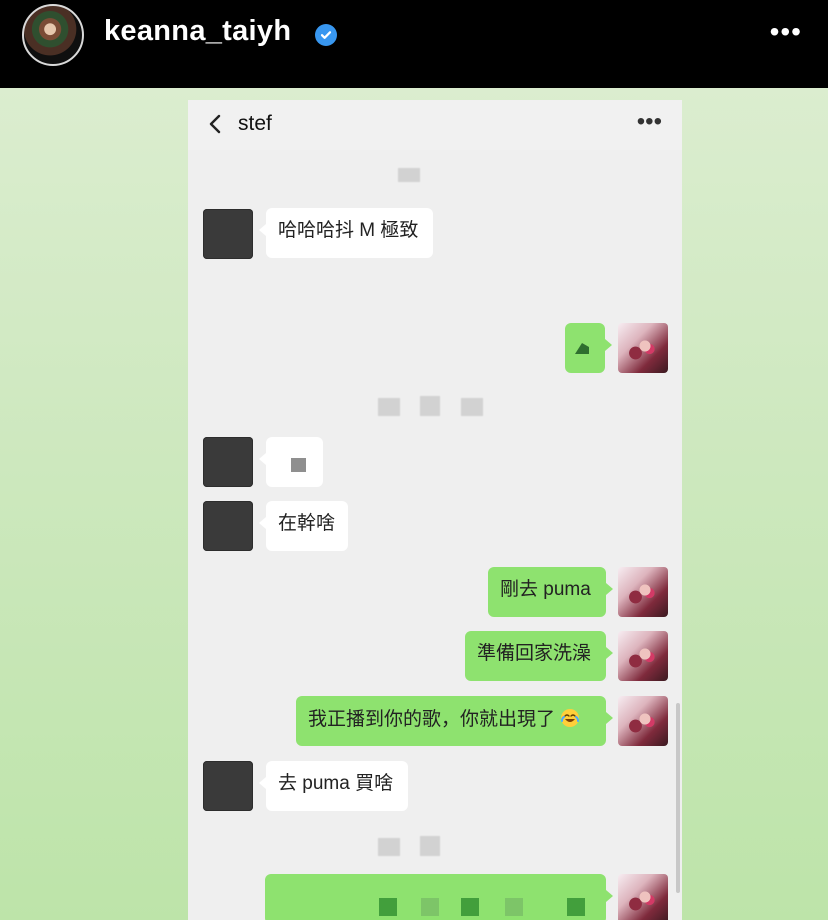  I want to click on outgoing-media-bubble, so click(588, 348).